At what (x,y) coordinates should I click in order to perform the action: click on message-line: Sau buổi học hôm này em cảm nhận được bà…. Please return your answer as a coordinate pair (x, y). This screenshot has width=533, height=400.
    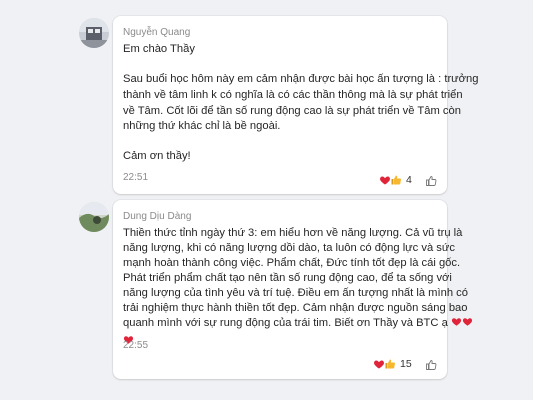
    Looking at the image, I should click on (301, 79).